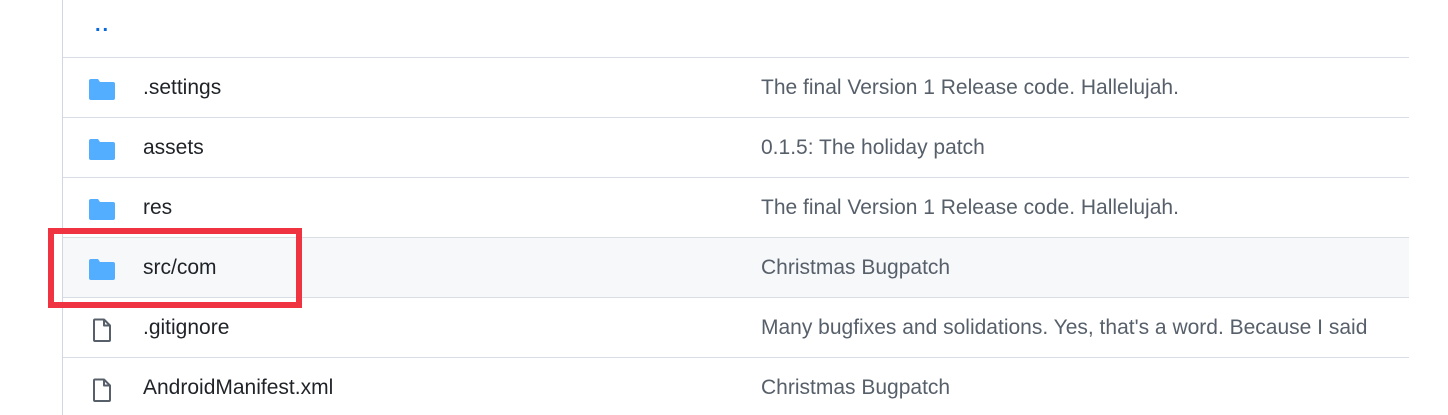 This screenshot has width=1448, height=415. I want to click on parent-directory-row: .., so click(736, 29).